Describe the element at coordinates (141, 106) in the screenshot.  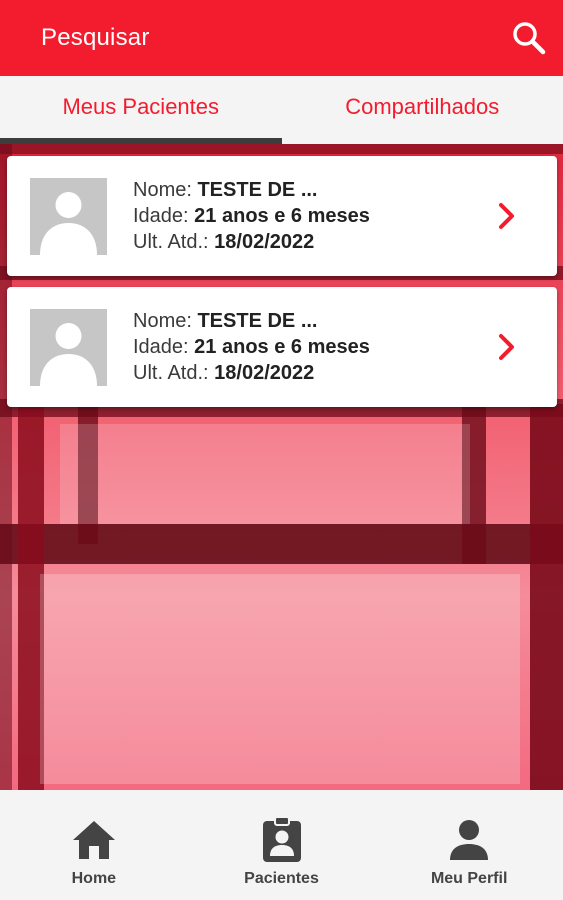
I see `tab-label: Meus Pacientes` at that location.